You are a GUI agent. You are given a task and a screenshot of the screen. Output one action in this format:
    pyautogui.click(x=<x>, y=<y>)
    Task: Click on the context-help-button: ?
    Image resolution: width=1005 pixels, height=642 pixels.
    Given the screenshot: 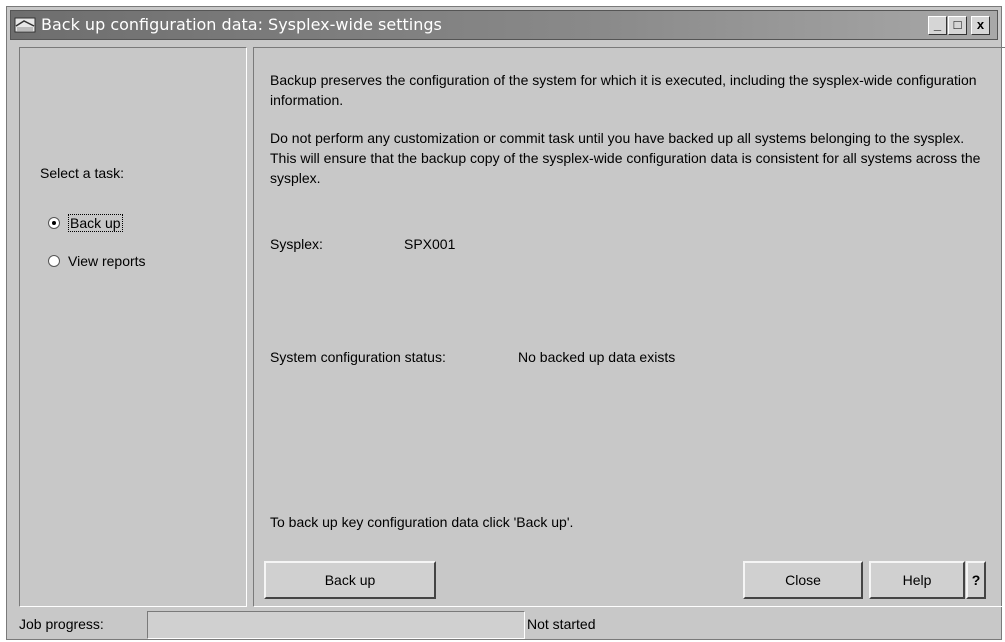 What is the action you would take?
    pyautogui.click(x=976, y=580)
    